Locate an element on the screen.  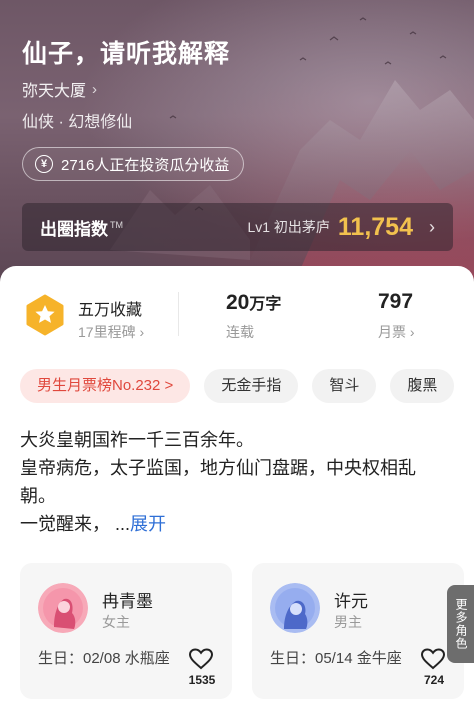
author-link: 弥天大厦 › is located at coordinates (59, 89).